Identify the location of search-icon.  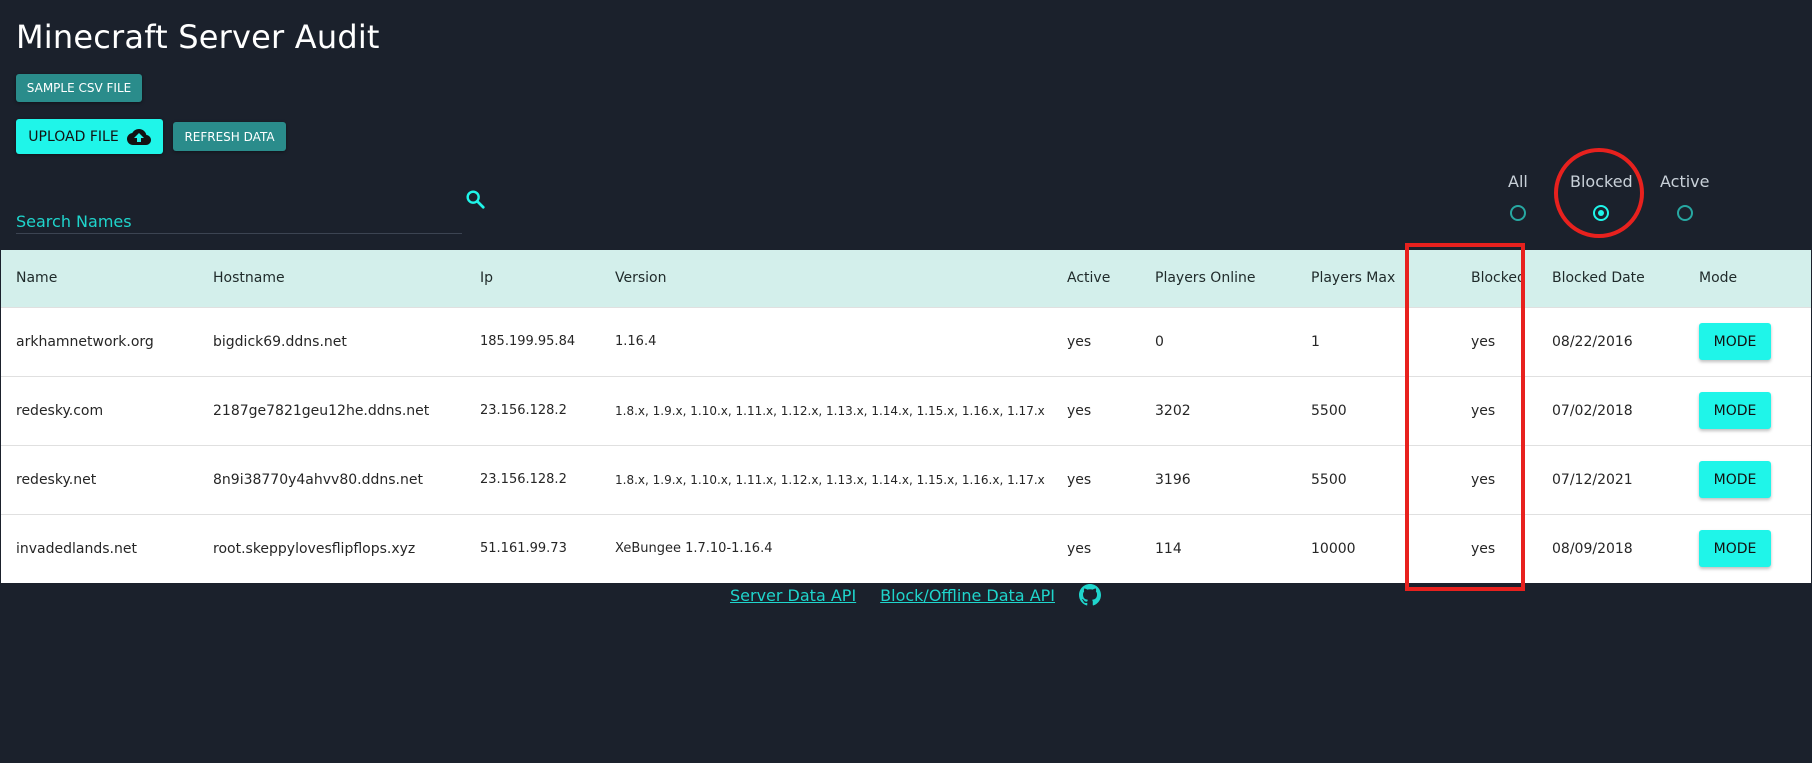
(475, 199).